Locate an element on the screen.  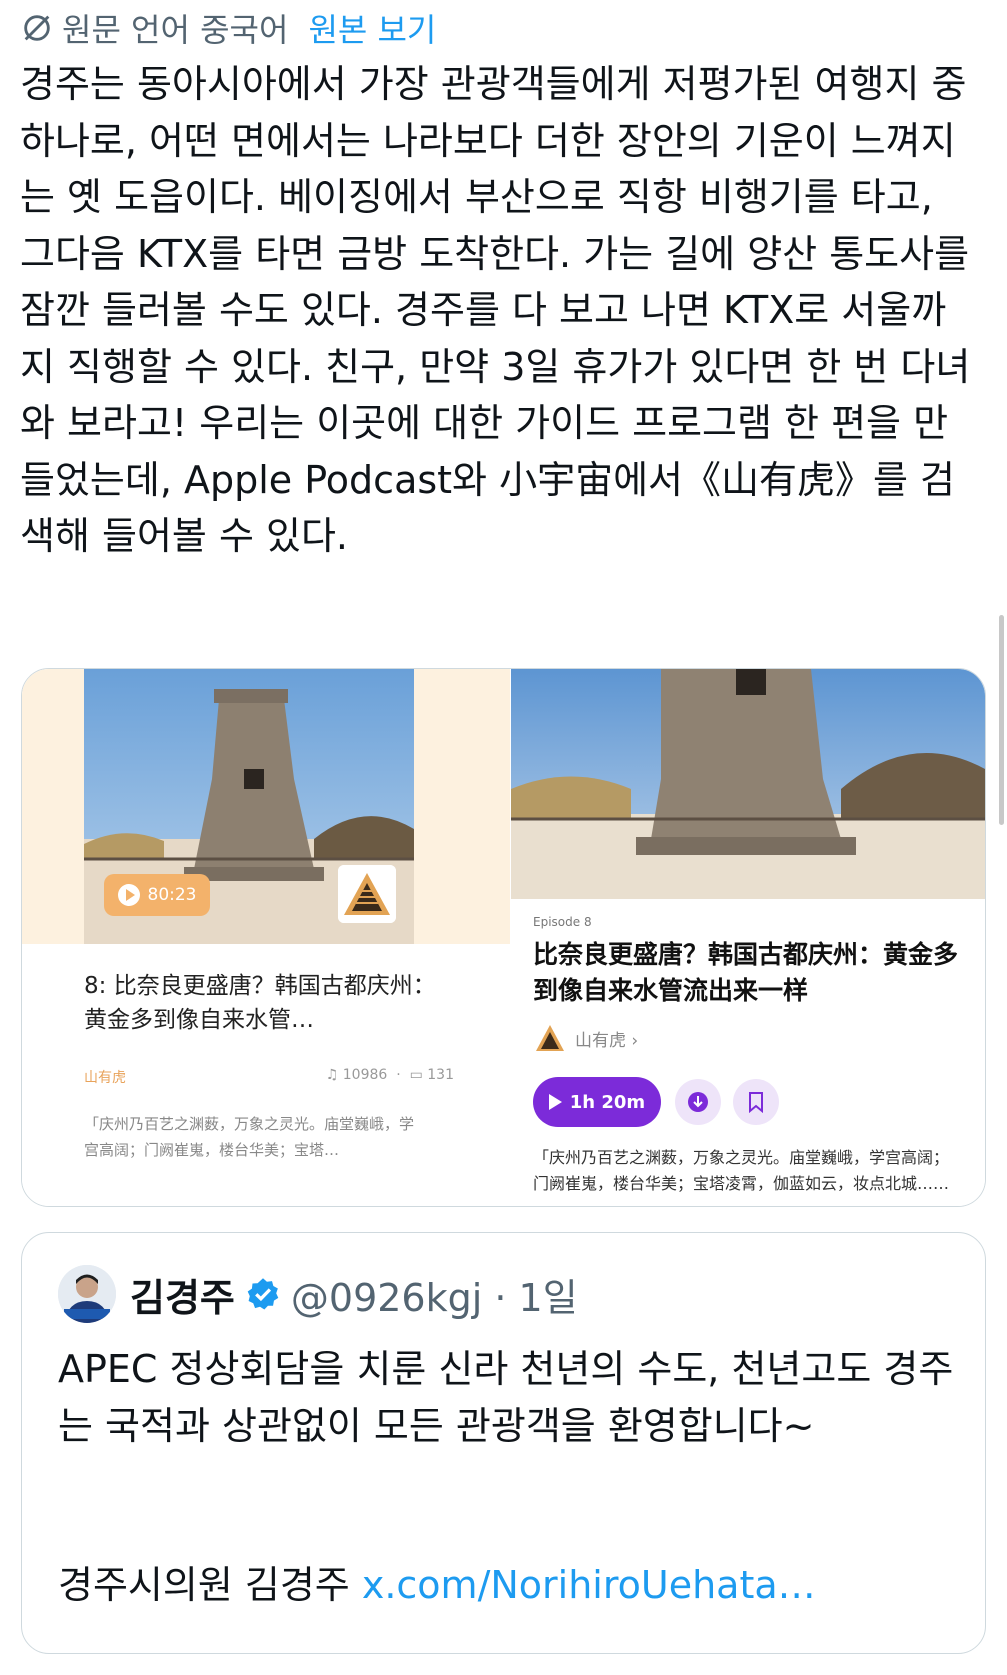
episode-meta-left: 山有虎 ♫ 10986 · ▭ 131 is located at coordinates (269, 1077).